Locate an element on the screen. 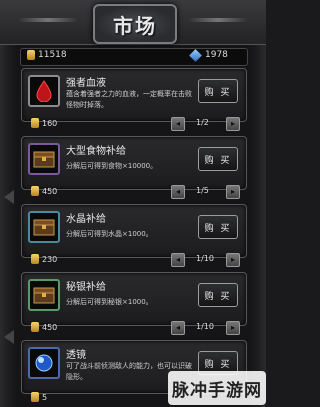 The image size is (320, 407). price-value: 160 is located at coordinates (50, 123).